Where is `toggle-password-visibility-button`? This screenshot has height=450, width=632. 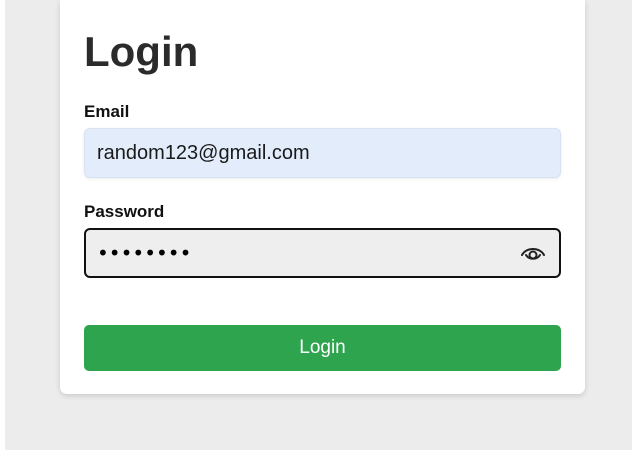
toggle-password-visibility-button is located at coordinates (533, 253).